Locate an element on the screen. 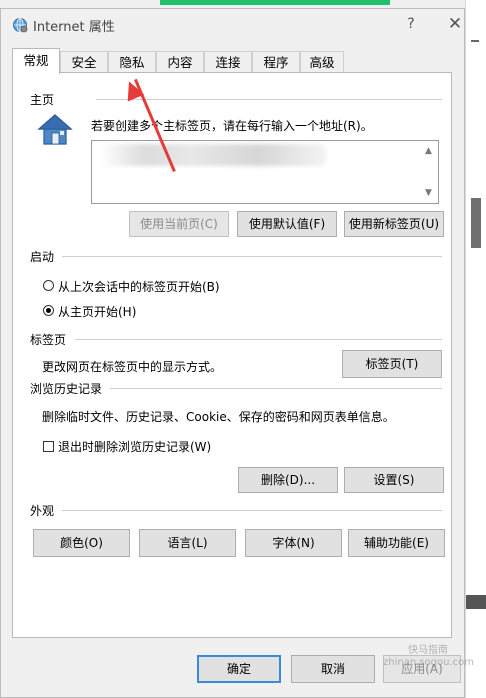  appearance-section-label: 外观 is located at coordinates (42, 511).